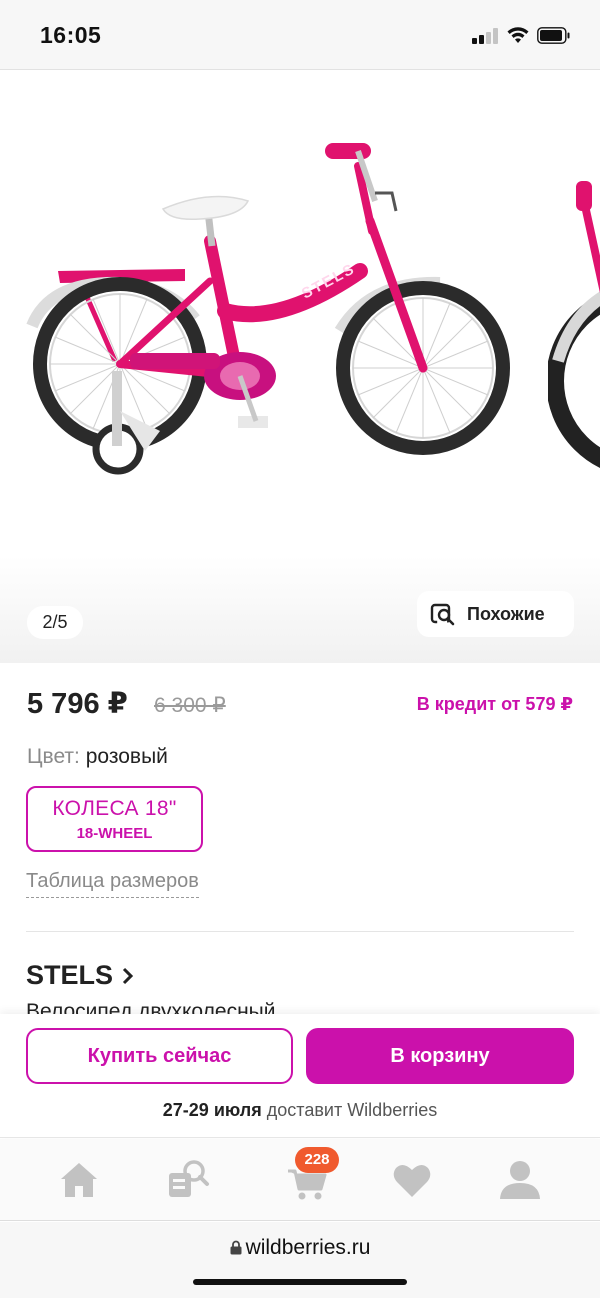 The image size is (600, 1298). I want to click on size-option-selected: КОЛЕСА 18" 18-WHEEL, so click(114, 819).